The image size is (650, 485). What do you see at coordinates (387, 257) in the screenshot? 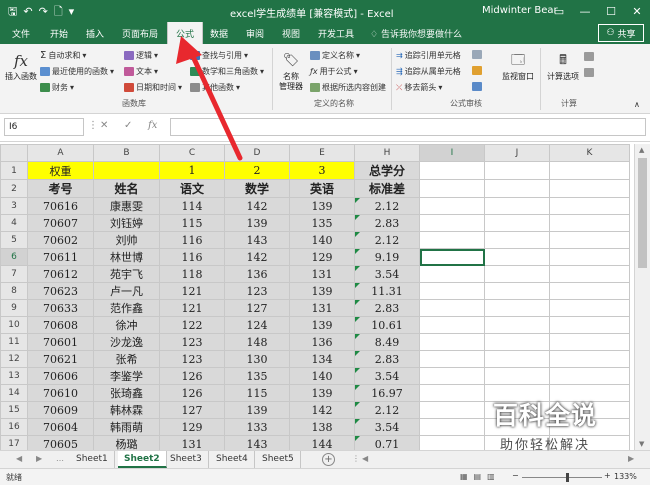
I see `cell-std-dev: 9.19` at bounding box center [387, 257].